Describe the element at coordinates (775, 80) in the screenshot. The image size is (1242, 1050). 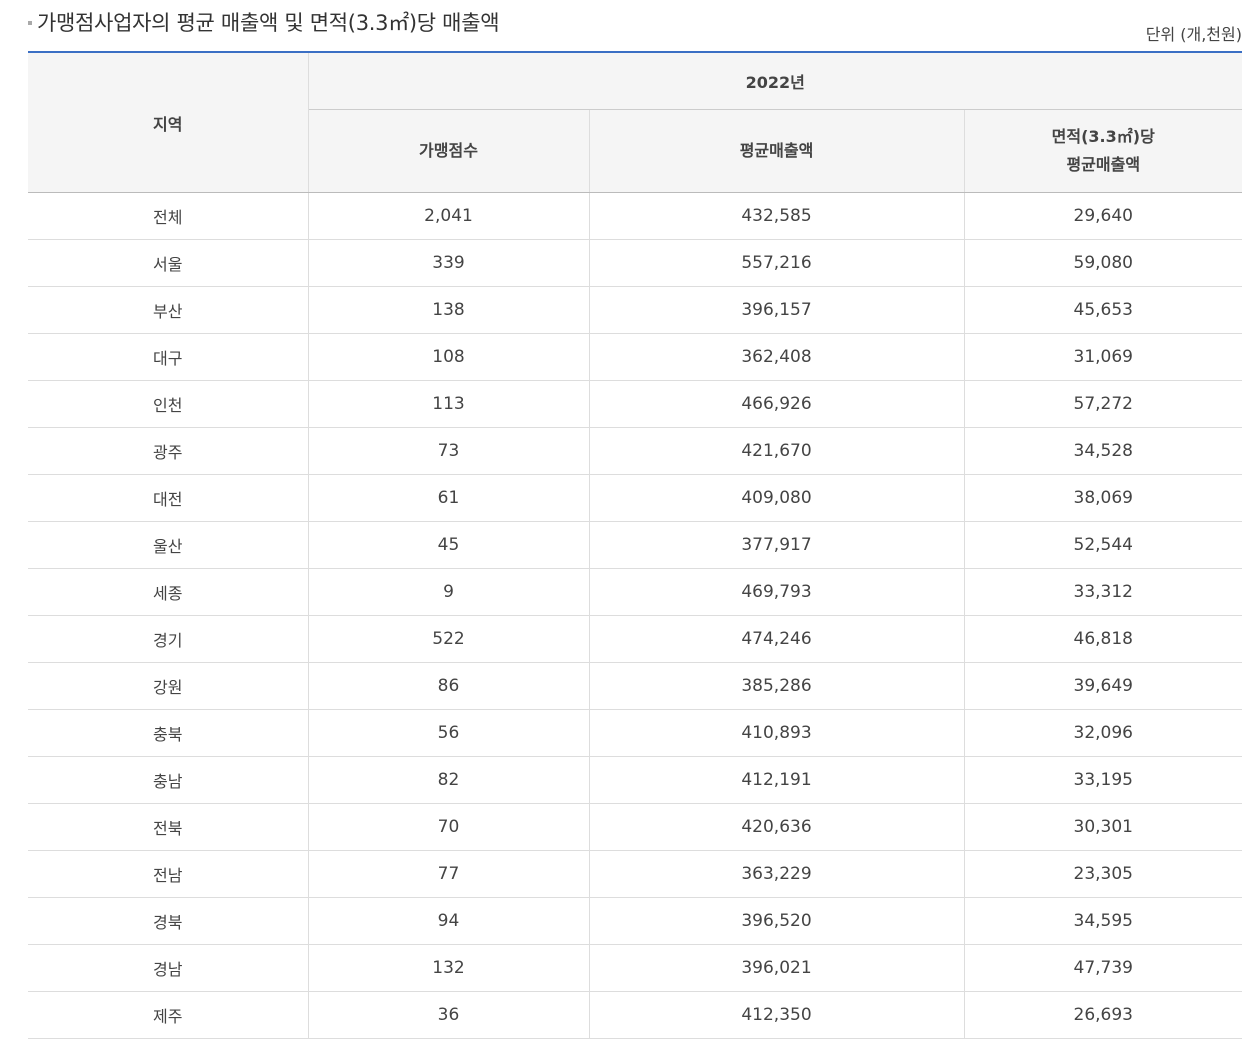
I see `header-year: 2022년` at that location.